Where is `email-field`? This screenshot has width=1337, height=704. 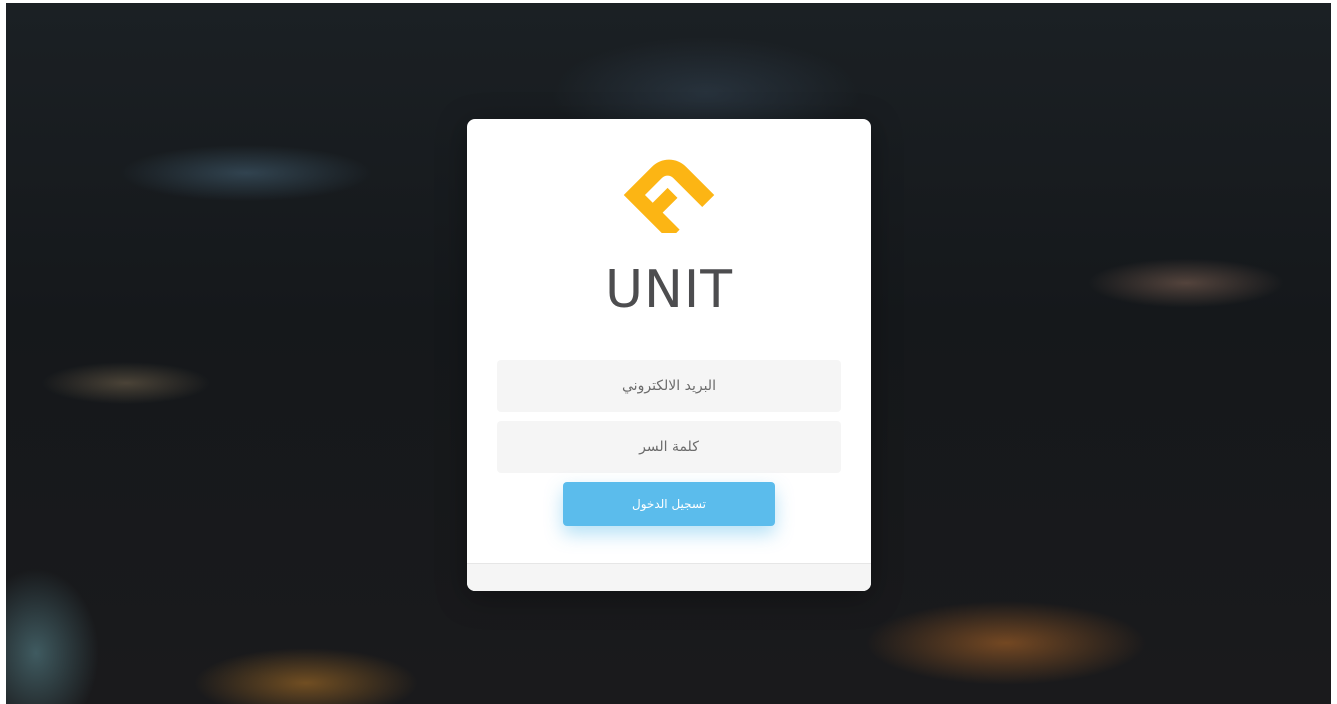 email-field is located at coordinates (669, 386).